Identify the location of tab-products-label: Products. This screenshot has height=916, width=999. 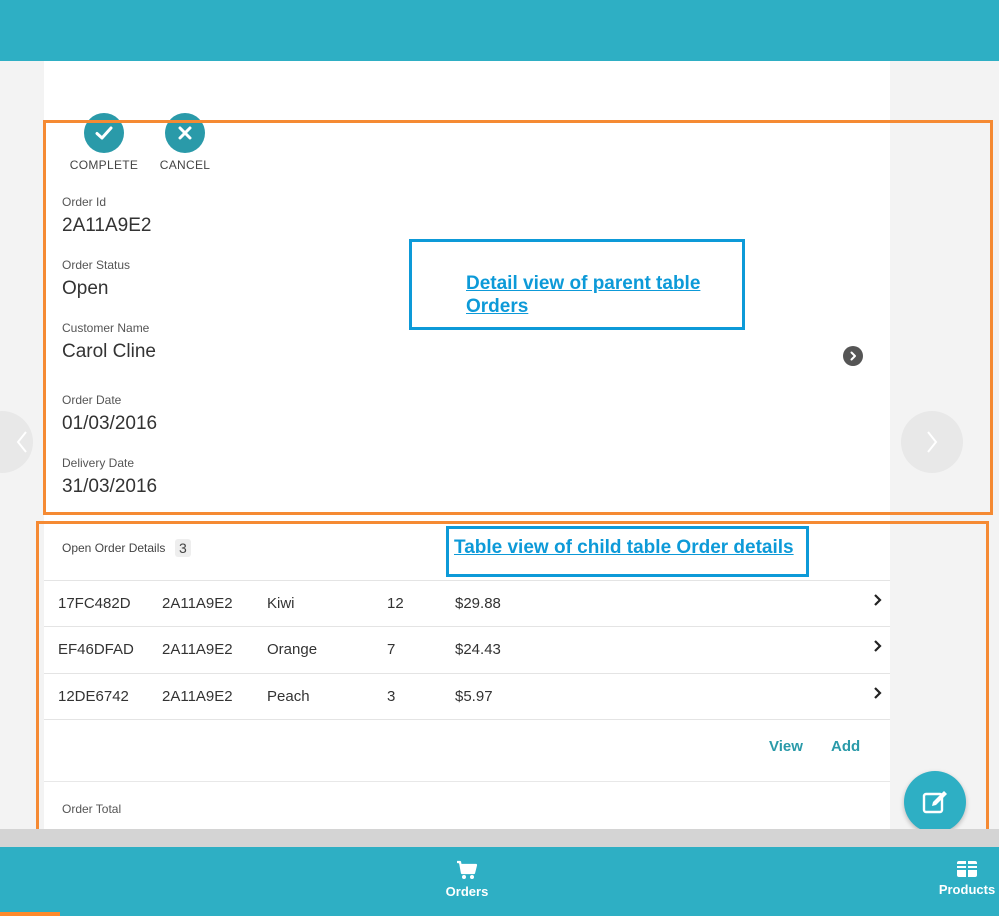
(967, 889).